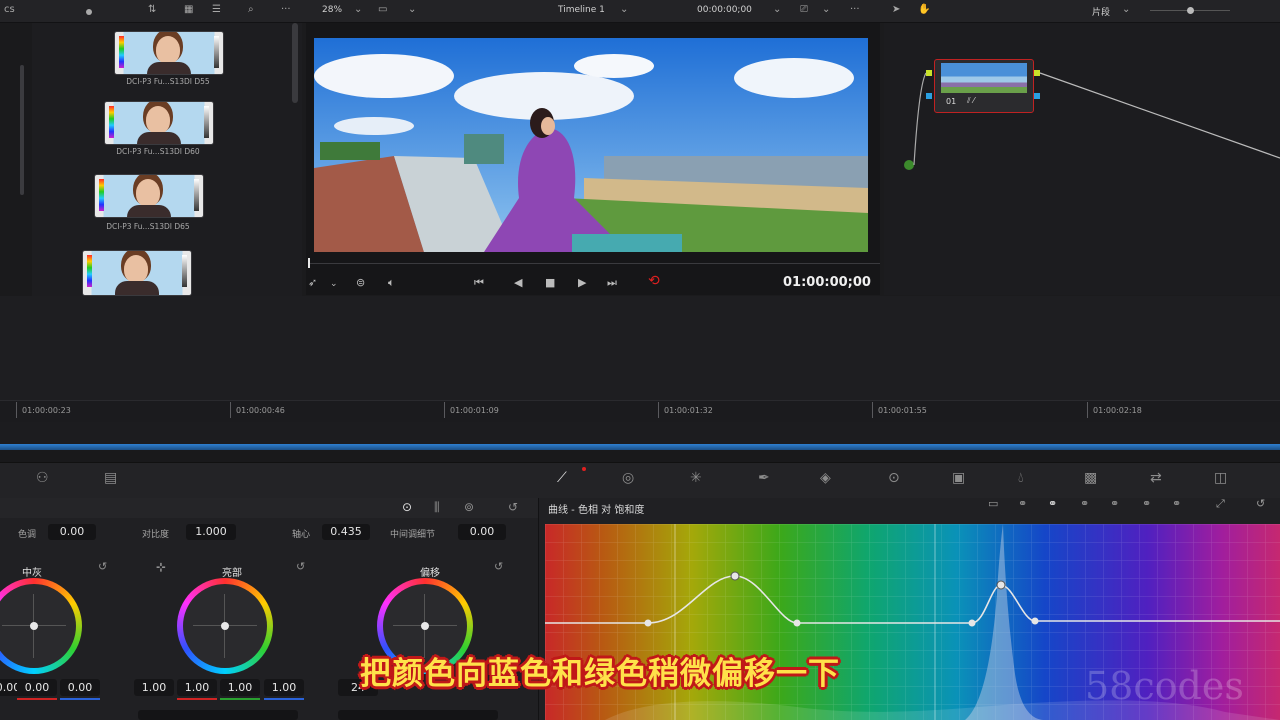 The width and height of the screenshot is (1280, 720). I want to click on tracker-icon: ⊙, so click(894, 478).